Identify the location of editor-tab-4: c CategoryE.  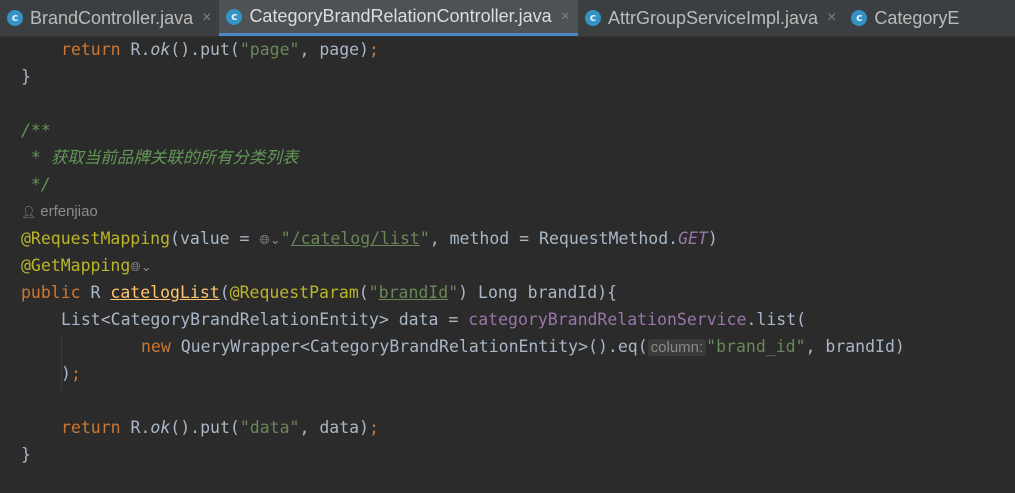
(905, 18).